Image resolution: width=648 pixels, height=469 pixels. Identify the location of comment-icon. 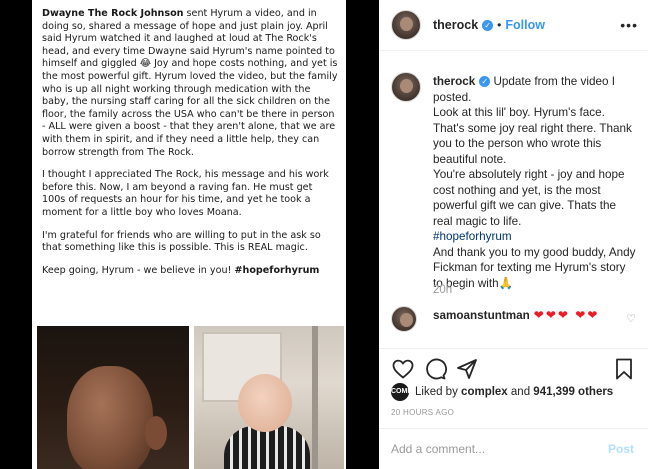
(435, 369).